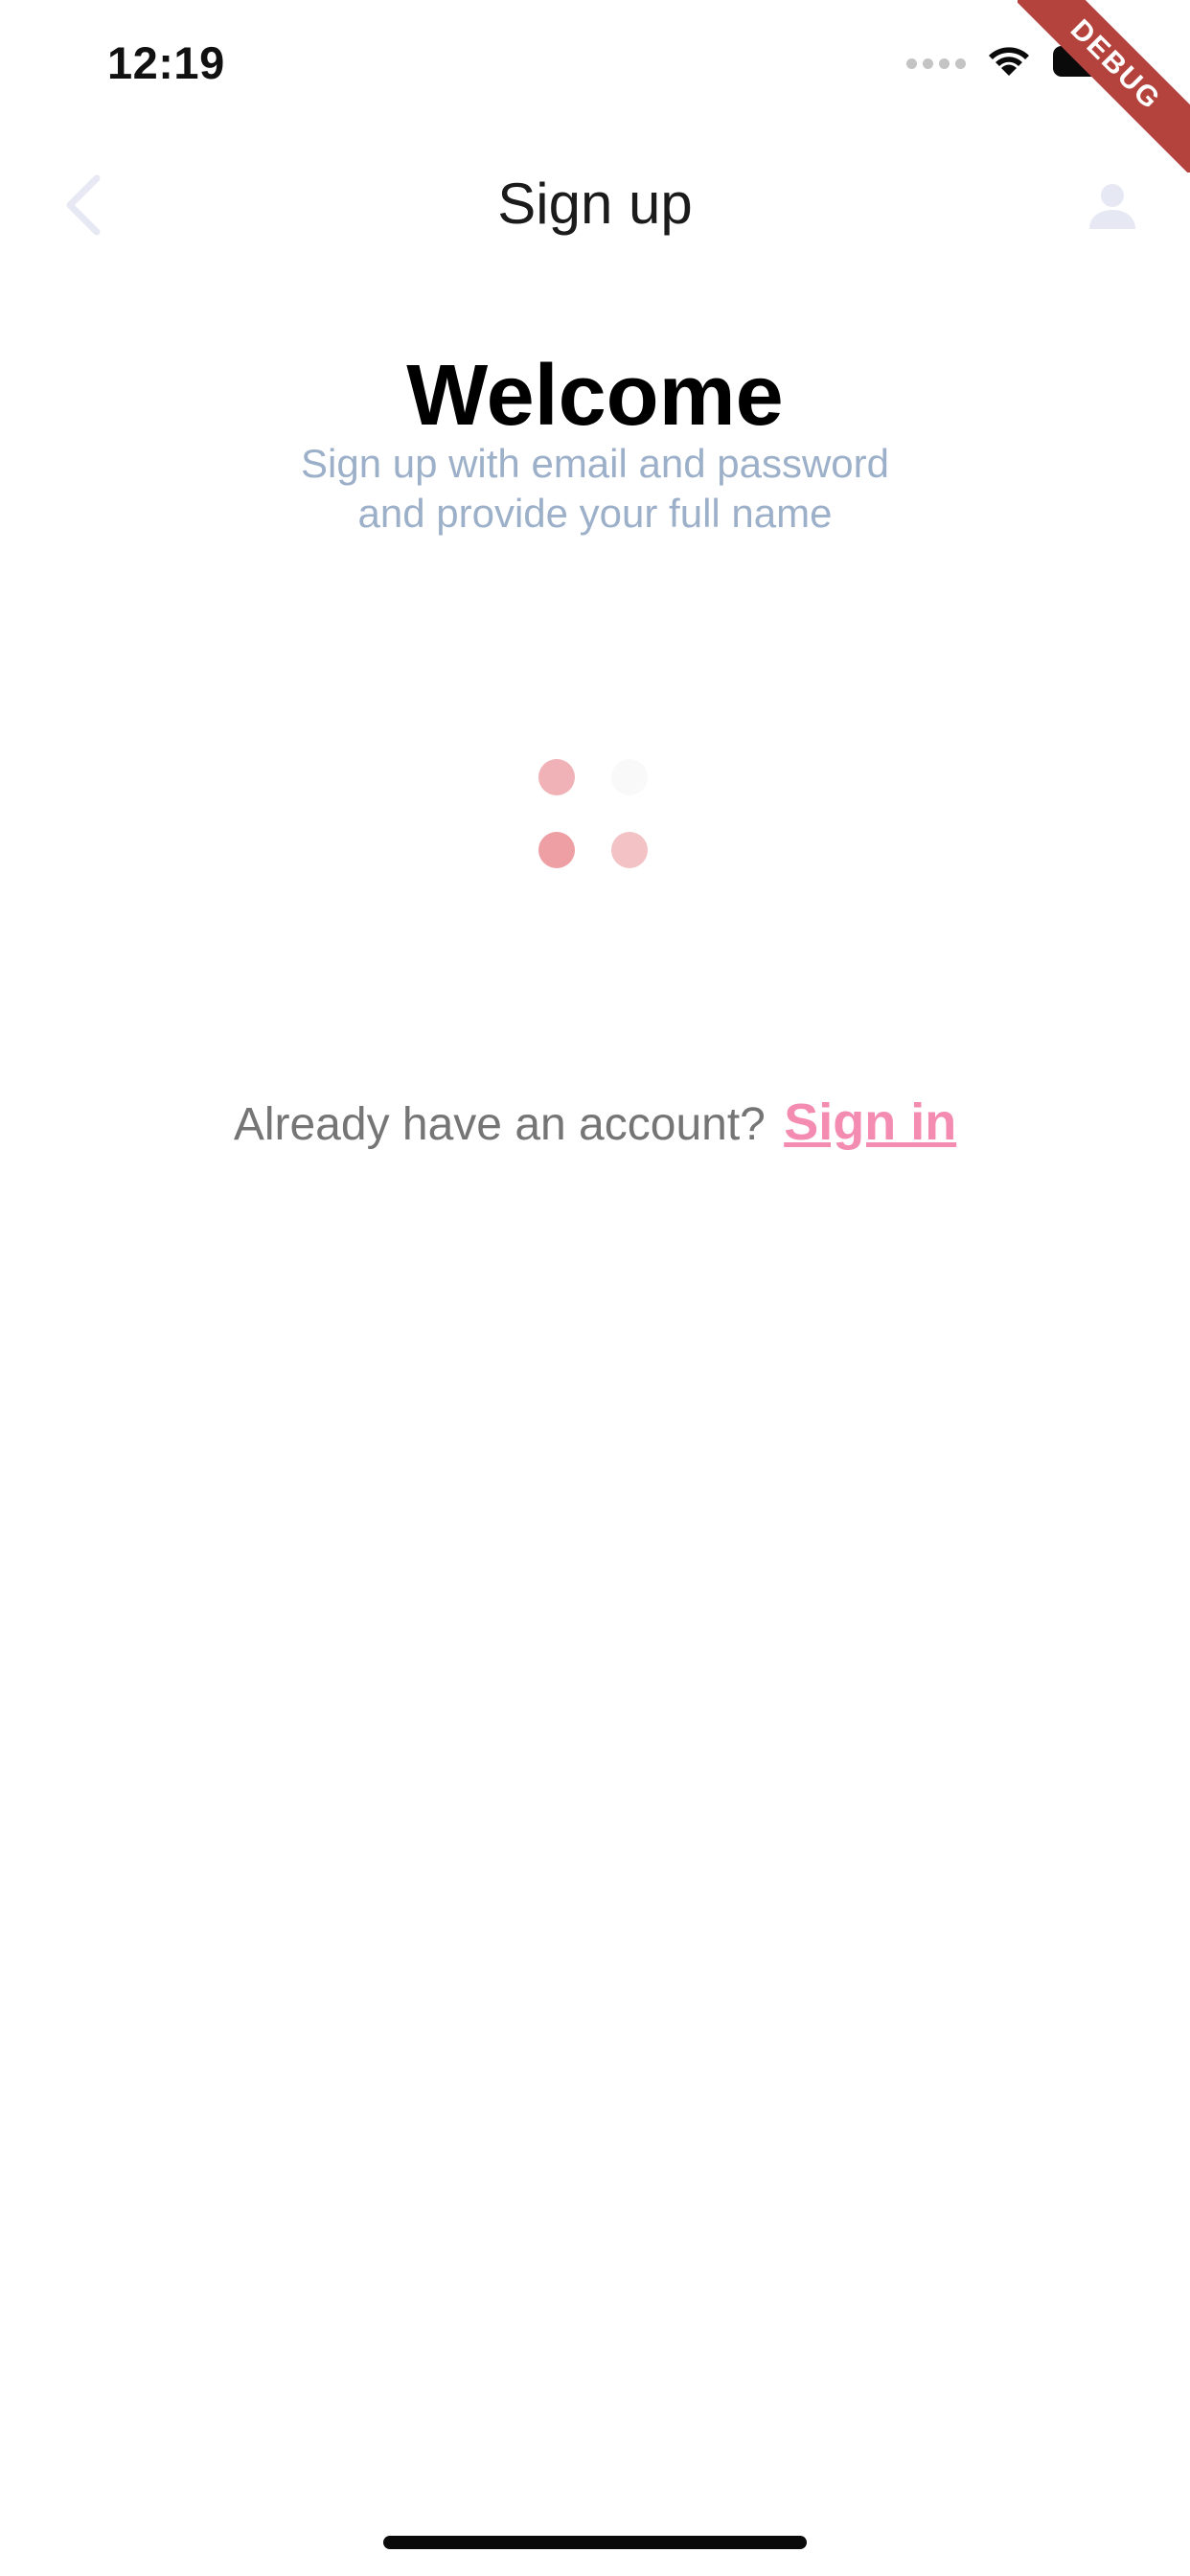 Image resolution: width=1190 pixels, height=2576 pixels. What do you see at coordinates (500, 1124) in the screenshot?
I see `signin-prompt-text: Already have an account?` at bounding box center [500, 1124].